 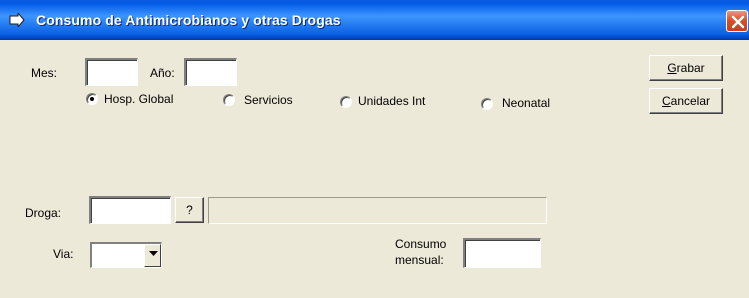 What do you see at coordinates (111, 72) in the screenshot?
I see `mes-input` at bounding box center [111, 72].